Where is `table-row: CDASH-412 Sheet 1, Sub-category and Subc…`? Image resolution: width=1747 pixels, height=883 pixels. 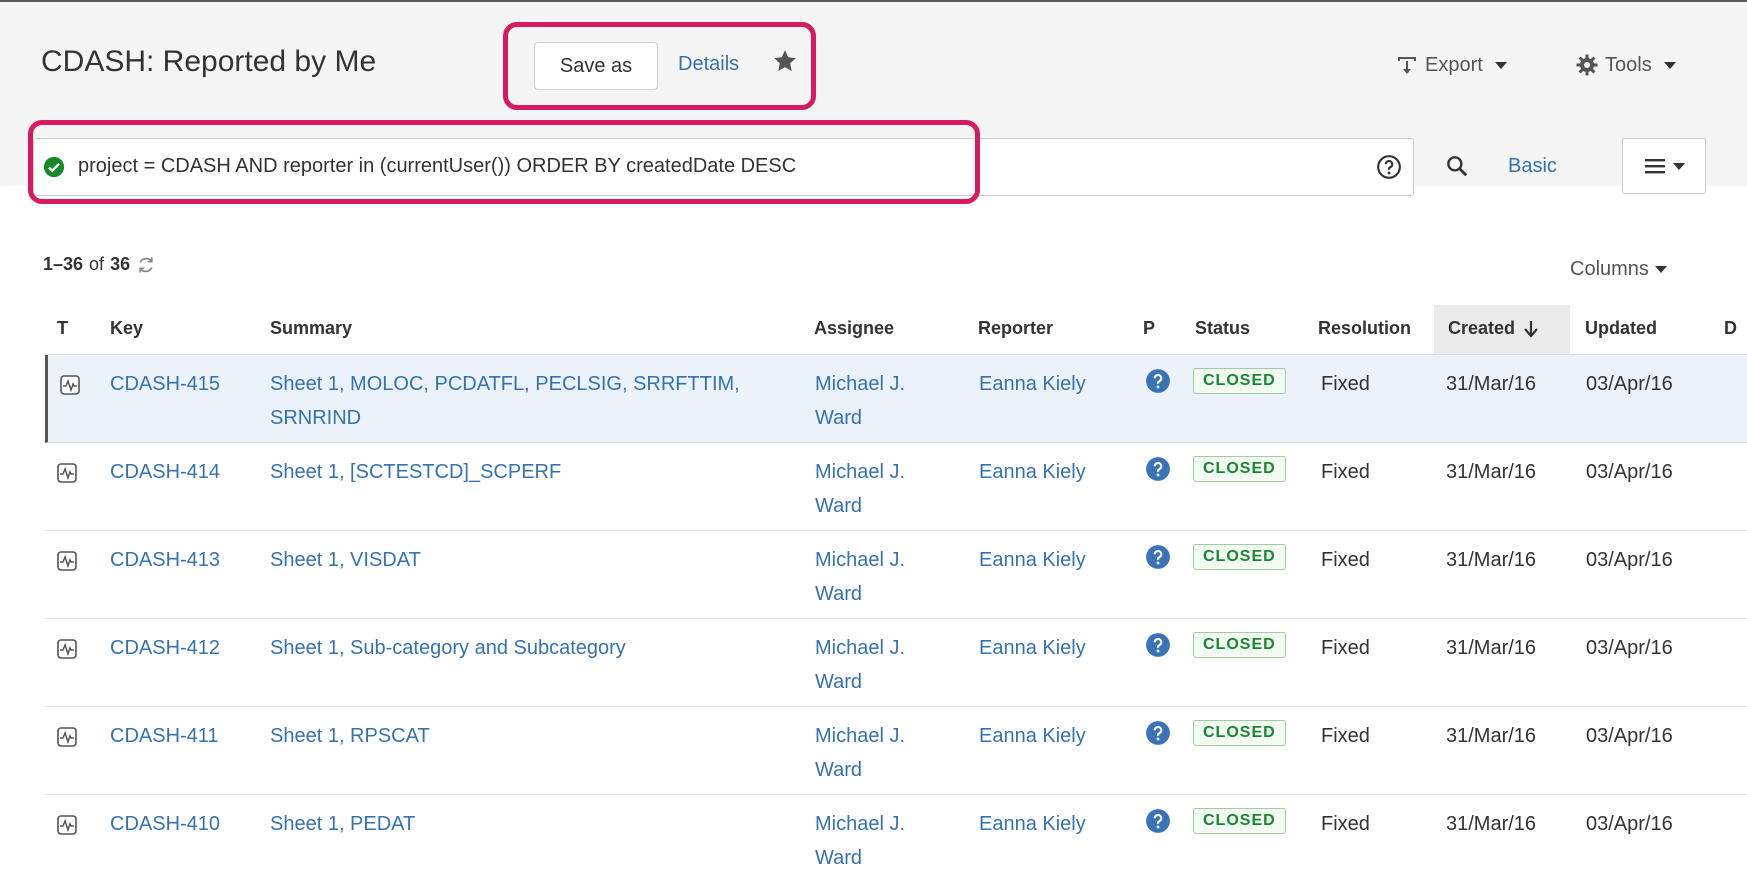 table-row: CDASH-412 Sheet 1, Sub-category and Subc… is located at coordinates (896, 663).